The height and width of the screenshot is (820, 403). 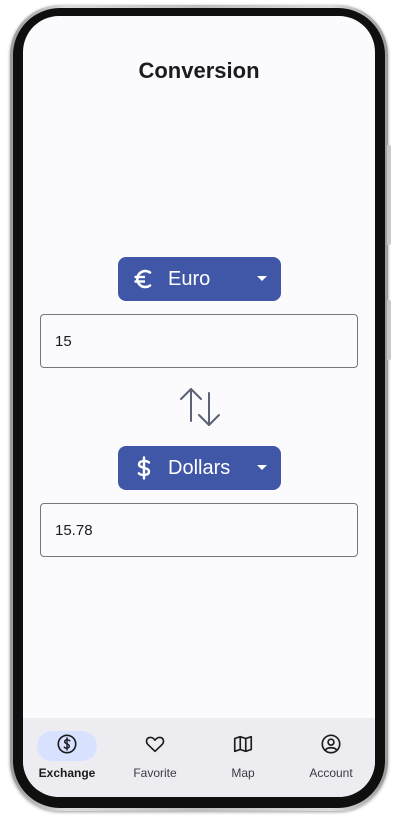 I want to click on volume-button, so click(x=389, y=195).